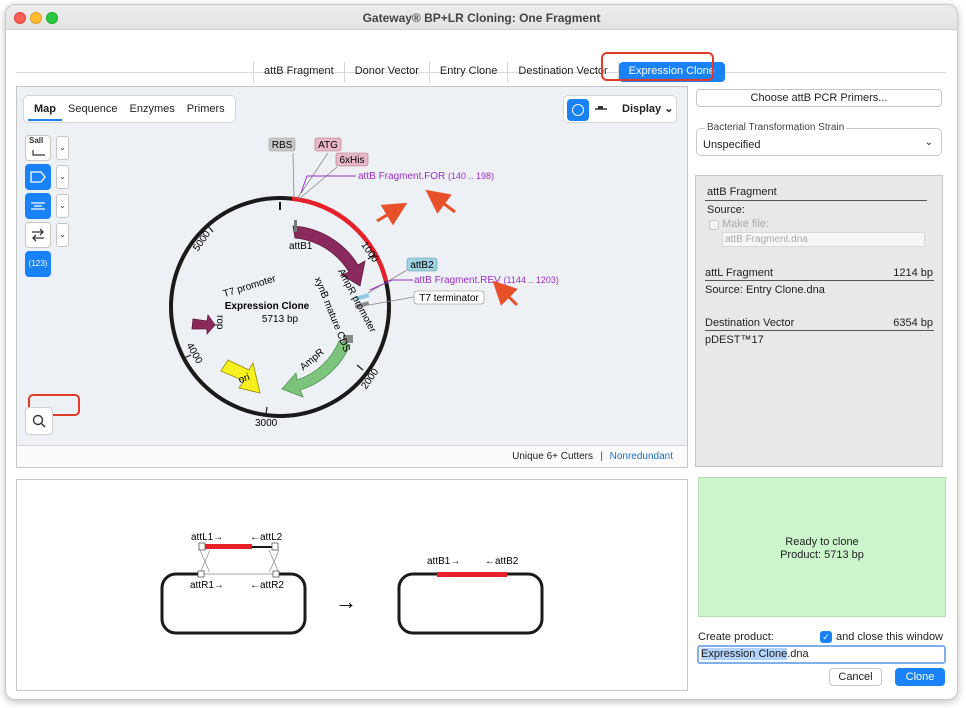 The image size is (966, 708). I want to click on attb1-product-label: attB1→, so click(443, 561).